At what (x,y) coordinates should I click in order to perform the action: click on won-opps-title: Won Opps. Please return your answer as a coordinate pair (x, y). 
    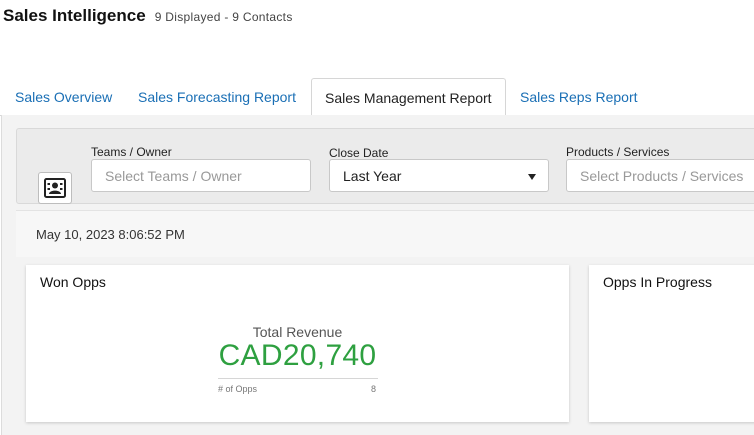
    Looking at the image, I should click on (73, 282).